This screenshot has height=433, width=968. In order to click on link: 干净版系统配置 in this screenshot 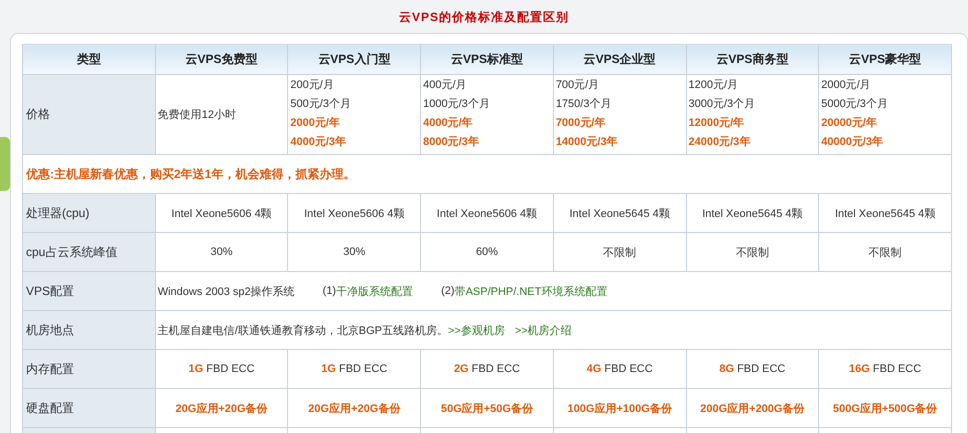, I will do `click(375, 291)`.